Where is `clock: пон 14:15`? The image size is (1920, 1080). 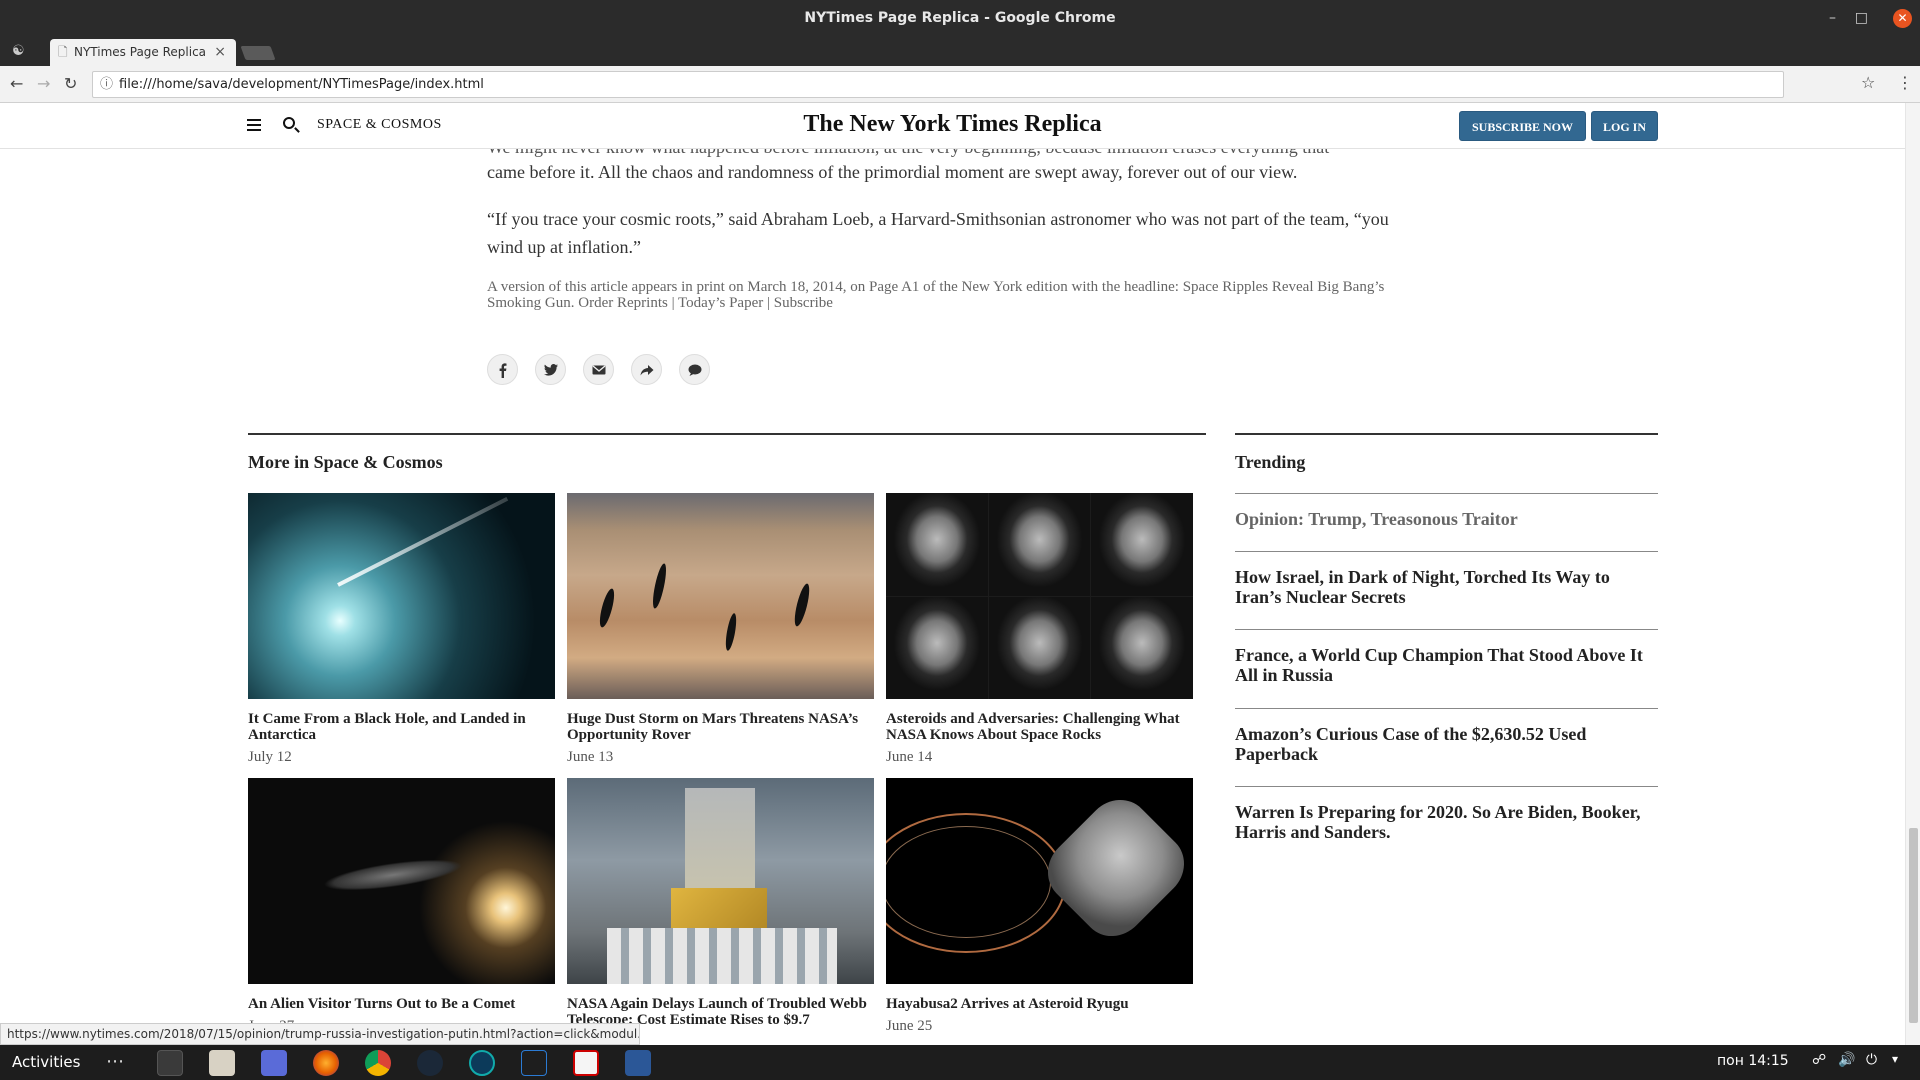
clock: пон 14:15 is located at coordinates (1753, 1061).